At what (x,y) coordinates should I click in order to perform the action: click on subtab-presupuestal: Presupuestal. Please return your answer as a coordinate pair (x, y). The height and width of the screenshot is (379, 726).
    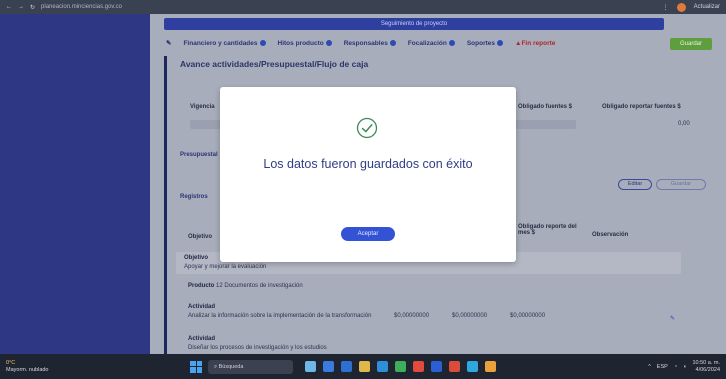
    Looking at the image, I should click on (199, 155).